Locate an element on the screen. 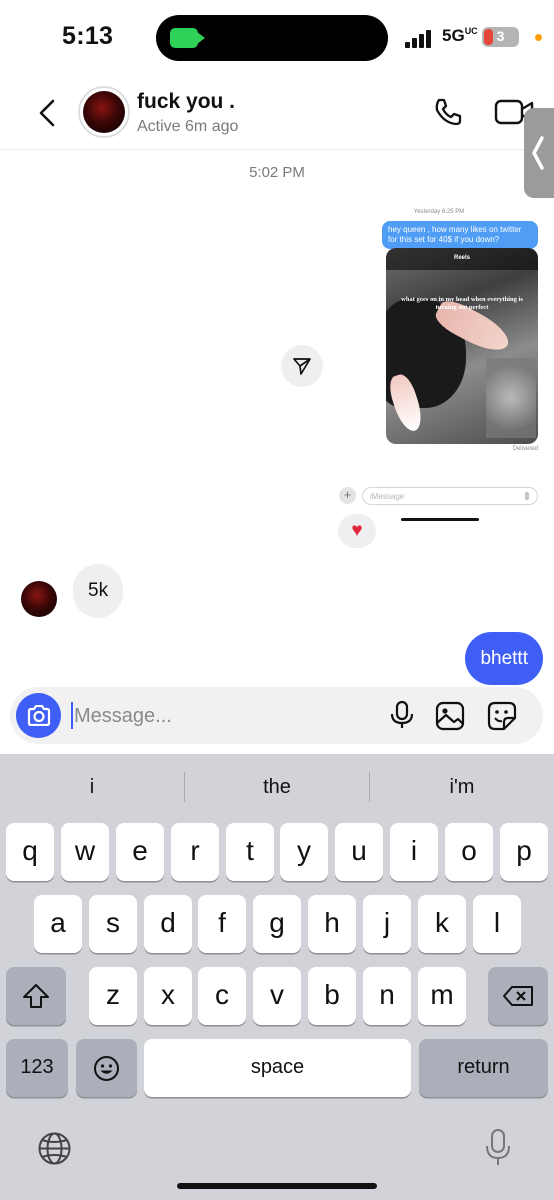 Image resolution: width=554 pixels, height=1200 pixels. key-y: y is located at coordinates (304, 852).